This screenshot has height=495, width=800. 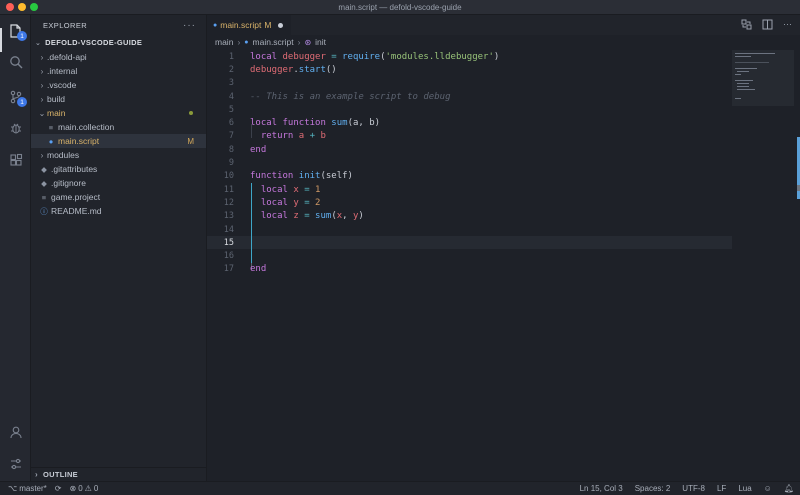 I want to click on tree-item-gitattributes: ◆ .gitattributes, so click(x=118, y=169).